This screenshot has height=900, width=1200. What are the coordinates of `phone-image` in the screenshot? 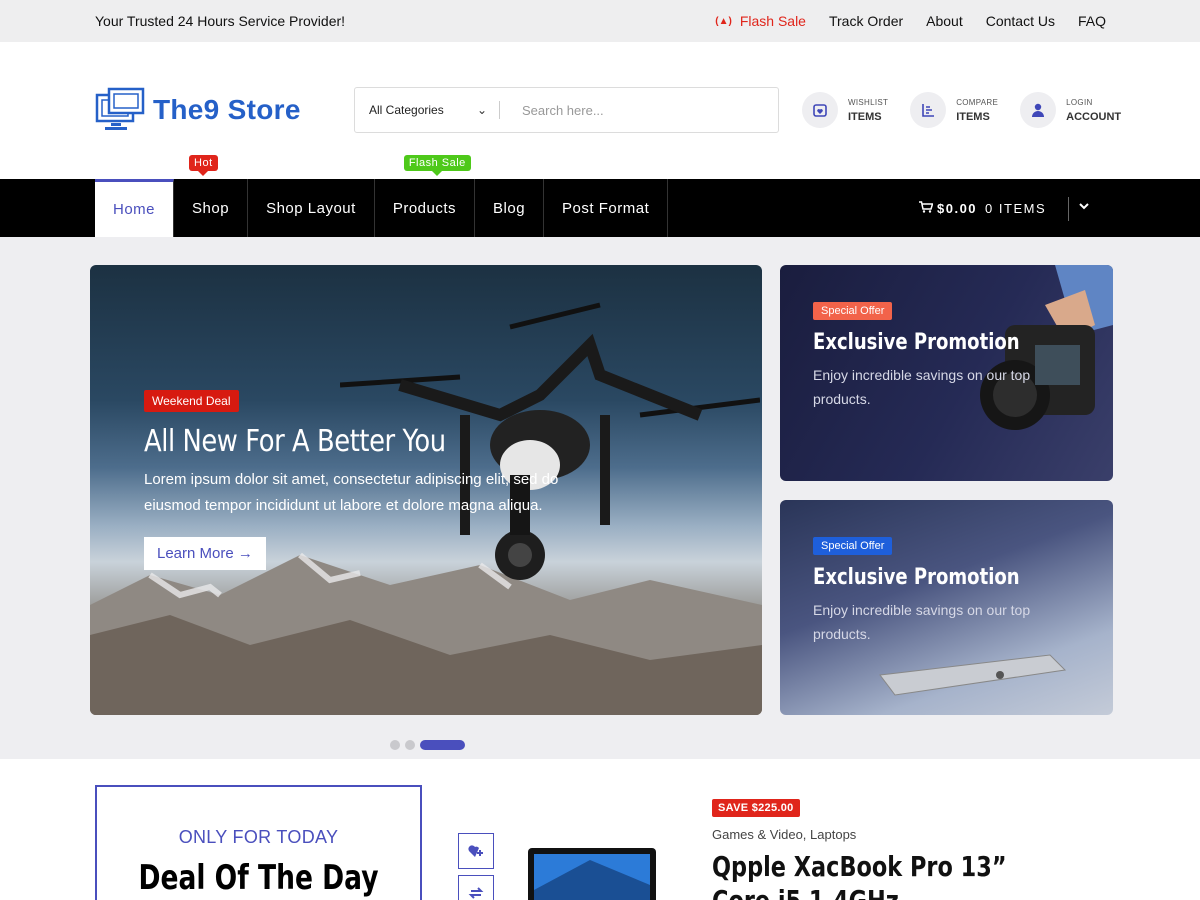 It's located at (973, 675).